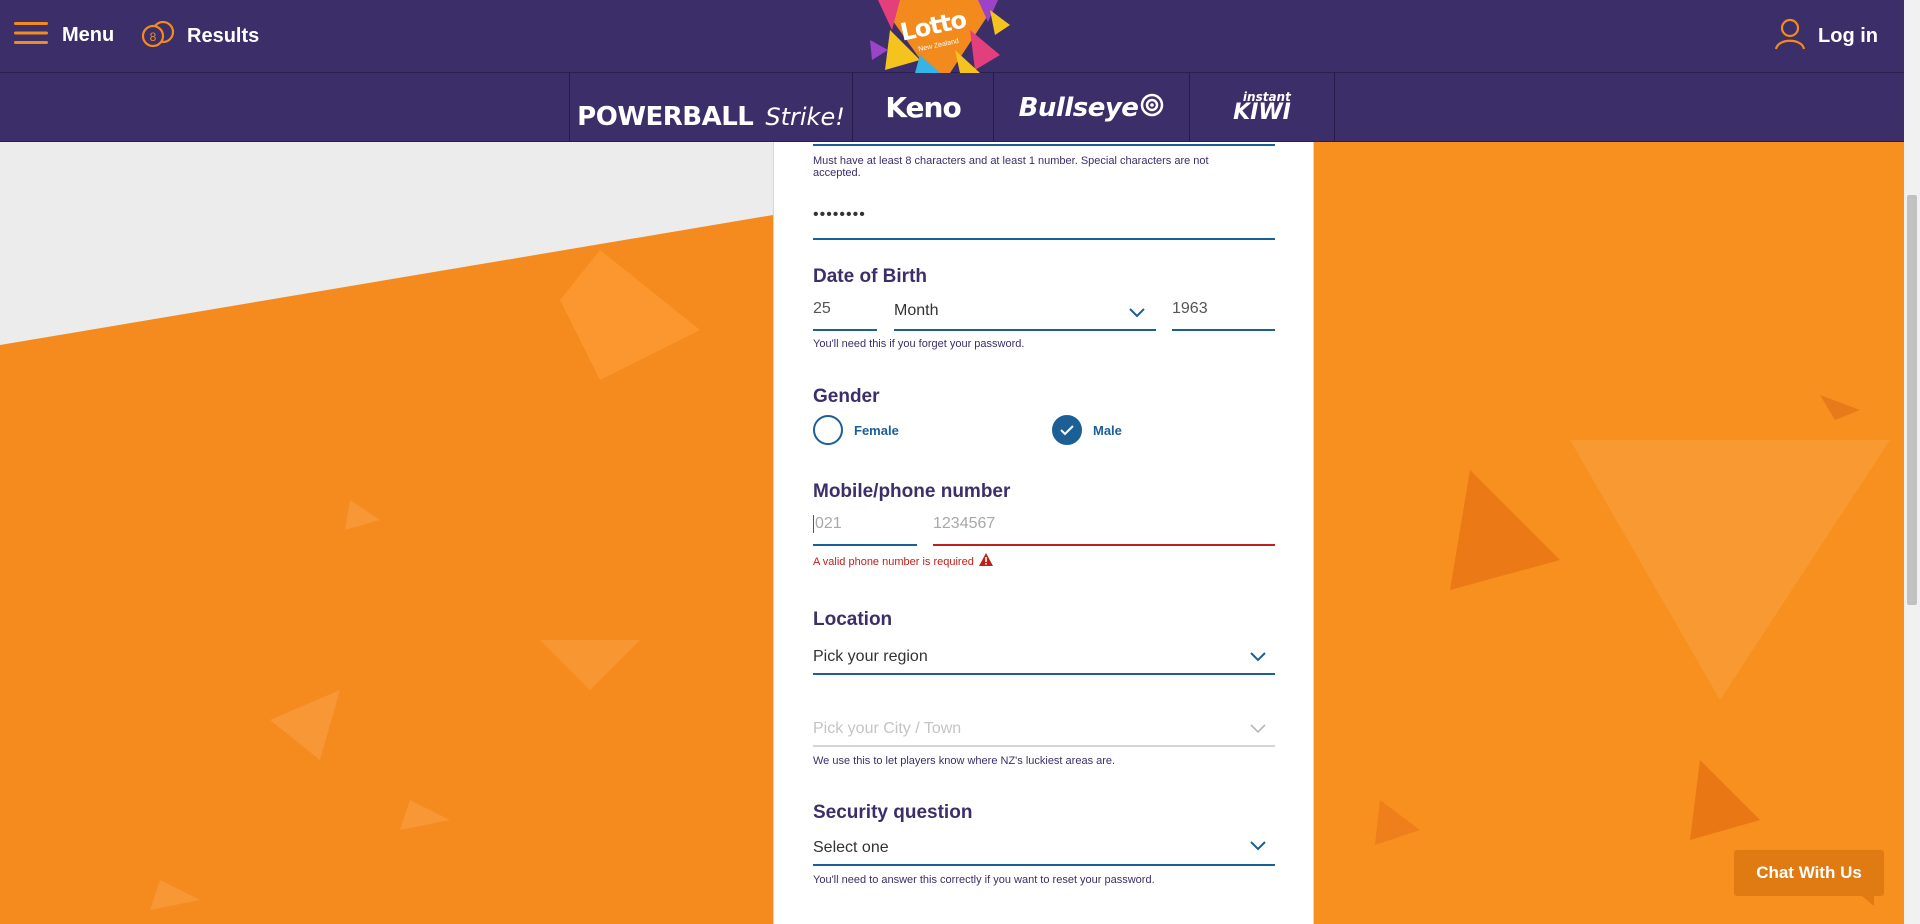 This screenshot has width=1920, height=924. What do you see at coordinates (1078, 107) in the screenshot?
I see `bullseye-logo: Bullseye` at bounding box center [1078, 107].